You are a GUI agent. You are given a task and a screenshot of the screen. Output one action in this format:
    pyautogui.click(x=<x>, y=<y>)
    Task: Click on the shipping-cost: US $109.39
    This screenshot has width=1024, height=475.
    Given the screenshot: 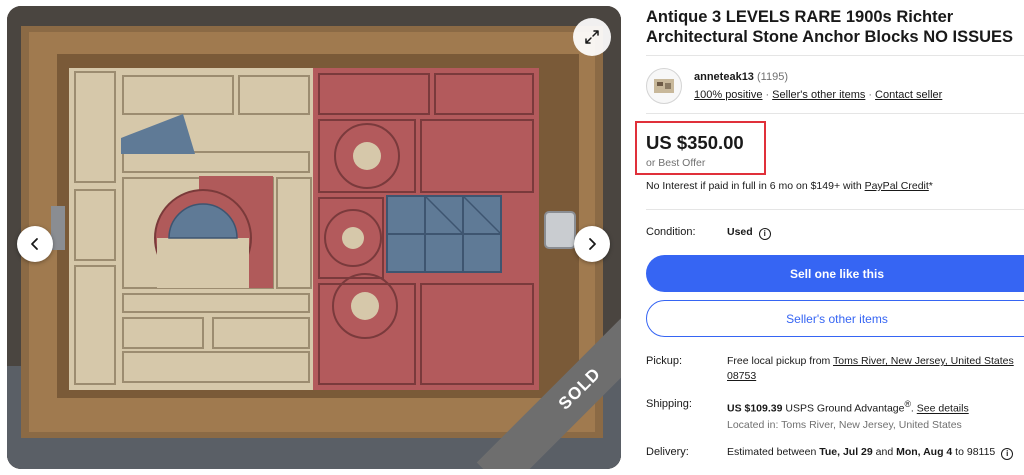 What is the action you would take?
    pyautogui.click(x=755, y=408)
    